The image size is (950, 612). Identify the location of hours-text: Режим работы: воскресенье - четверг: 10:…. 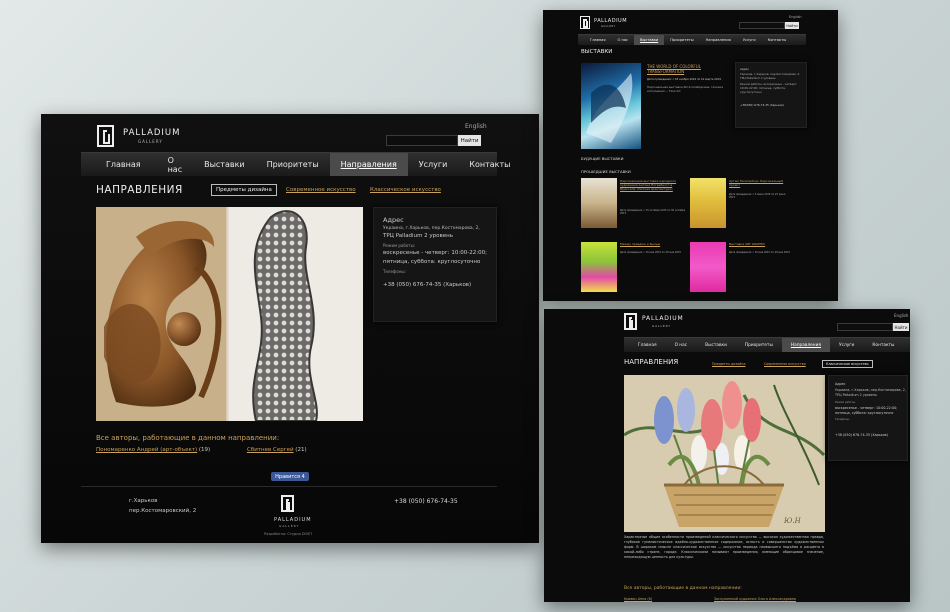
(769, 88).